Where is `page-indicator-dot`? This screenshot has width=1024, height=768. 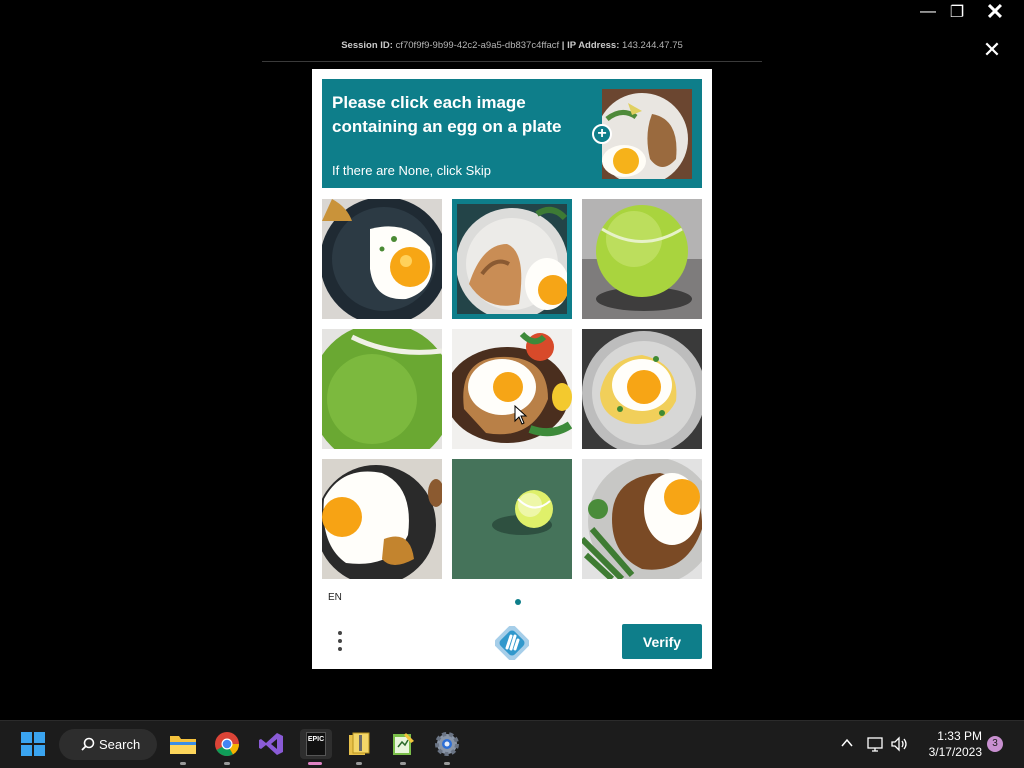
page-indicator-dot is located at coordinates (518, 602).